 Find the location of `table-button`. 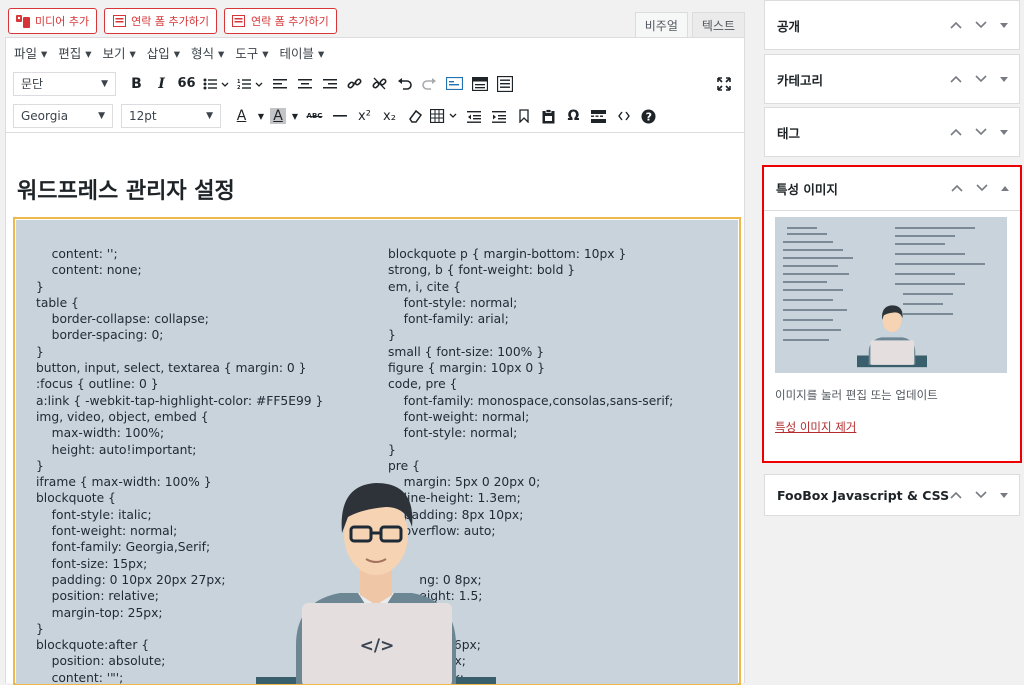

table-button is located at coordinates (444, 116).